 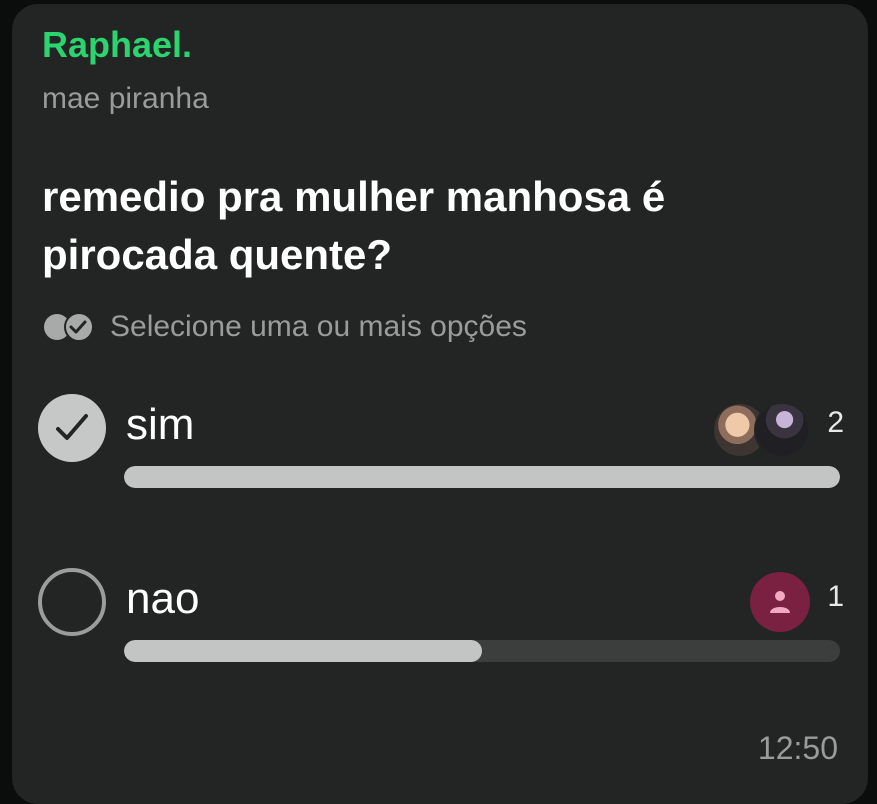 What do you see at coordinates (72, 428) in the screenshot?
I see `check-circle-icon` at bounding box center [72, 428].